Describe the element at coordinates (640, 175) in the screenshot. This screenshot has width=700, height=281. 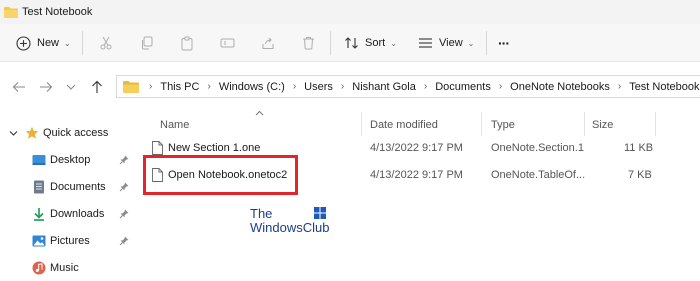
I see `file-size: 7 KB` at that location.